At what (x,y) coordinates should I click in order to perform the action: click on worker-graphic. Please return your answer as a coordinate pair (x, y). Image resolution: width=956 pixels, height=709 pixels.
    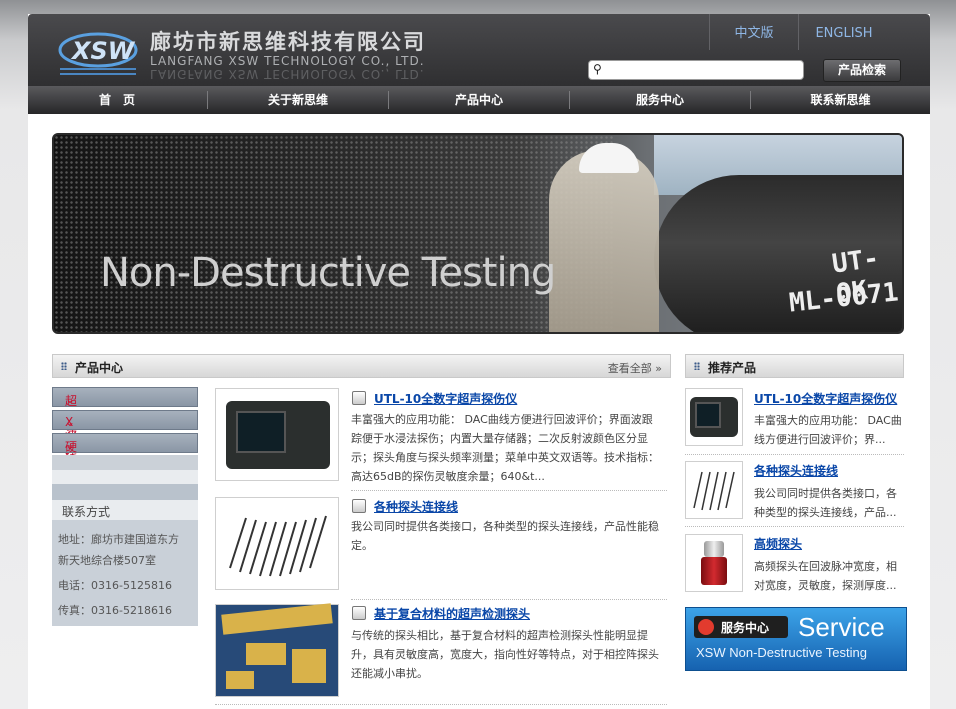
    Looking at the image, I should click on (604, 241).